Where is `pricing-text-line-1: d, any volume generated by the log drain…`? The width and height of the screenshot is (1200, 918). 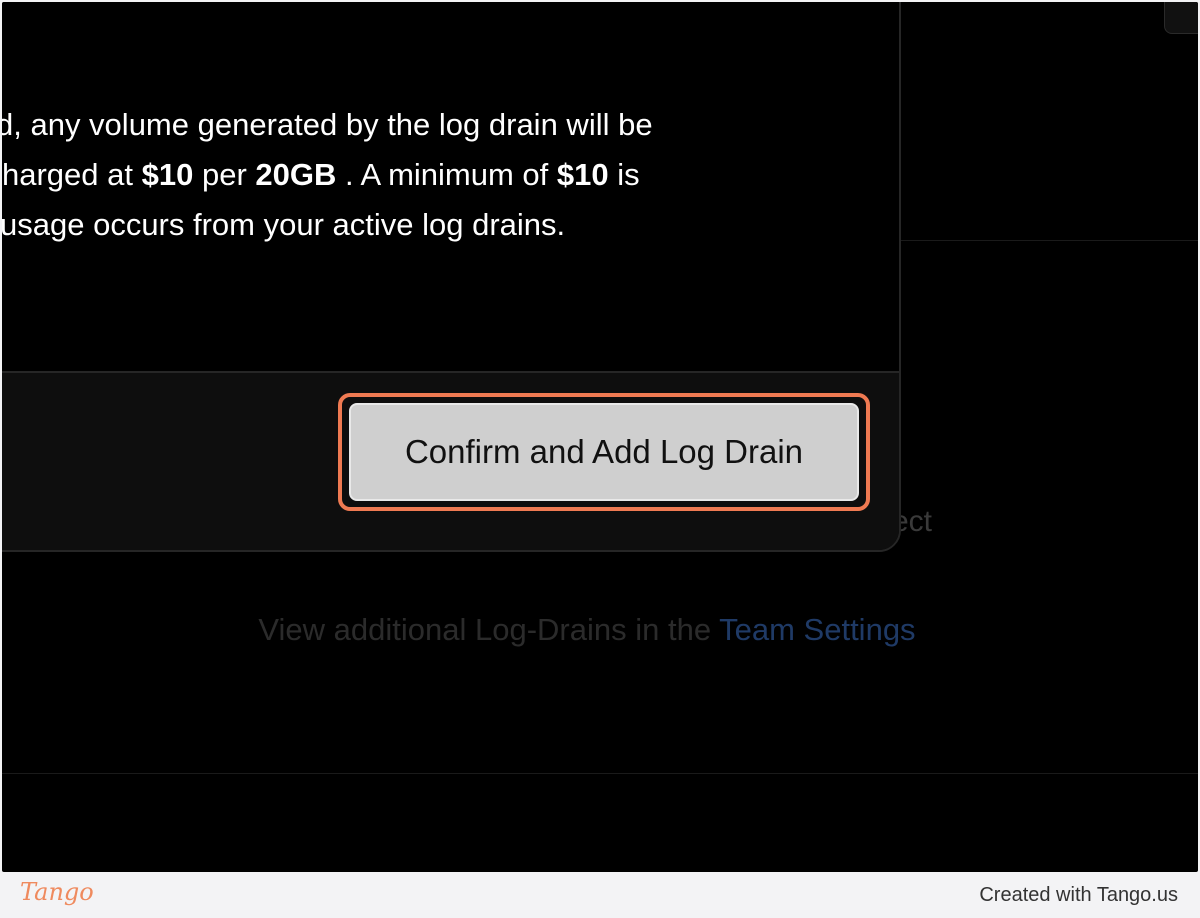
pricing-text-line-1: d, any volume generated by the log drain… is located at coordinates (327, 124).